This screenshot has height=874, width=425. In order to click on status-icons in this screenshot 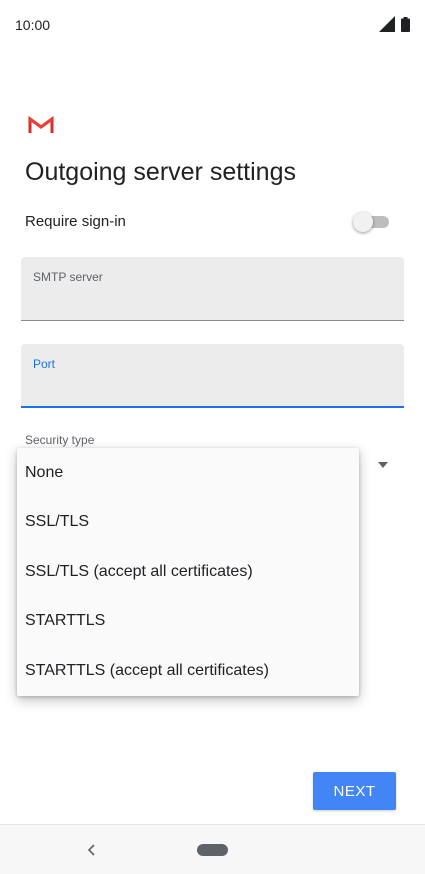, I will do `click(395, 24)`.